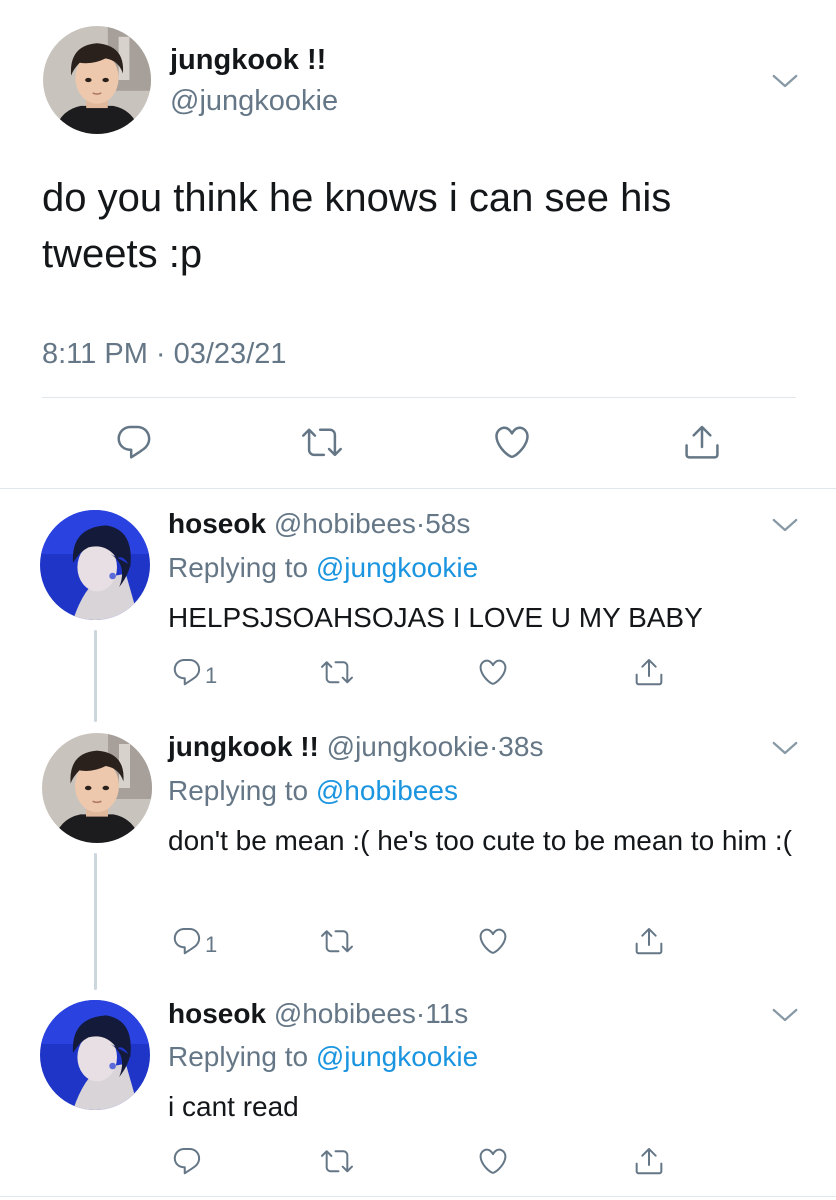 The image size is (836, 1200). I want to click on bottom-divider, so click(418, 1196).